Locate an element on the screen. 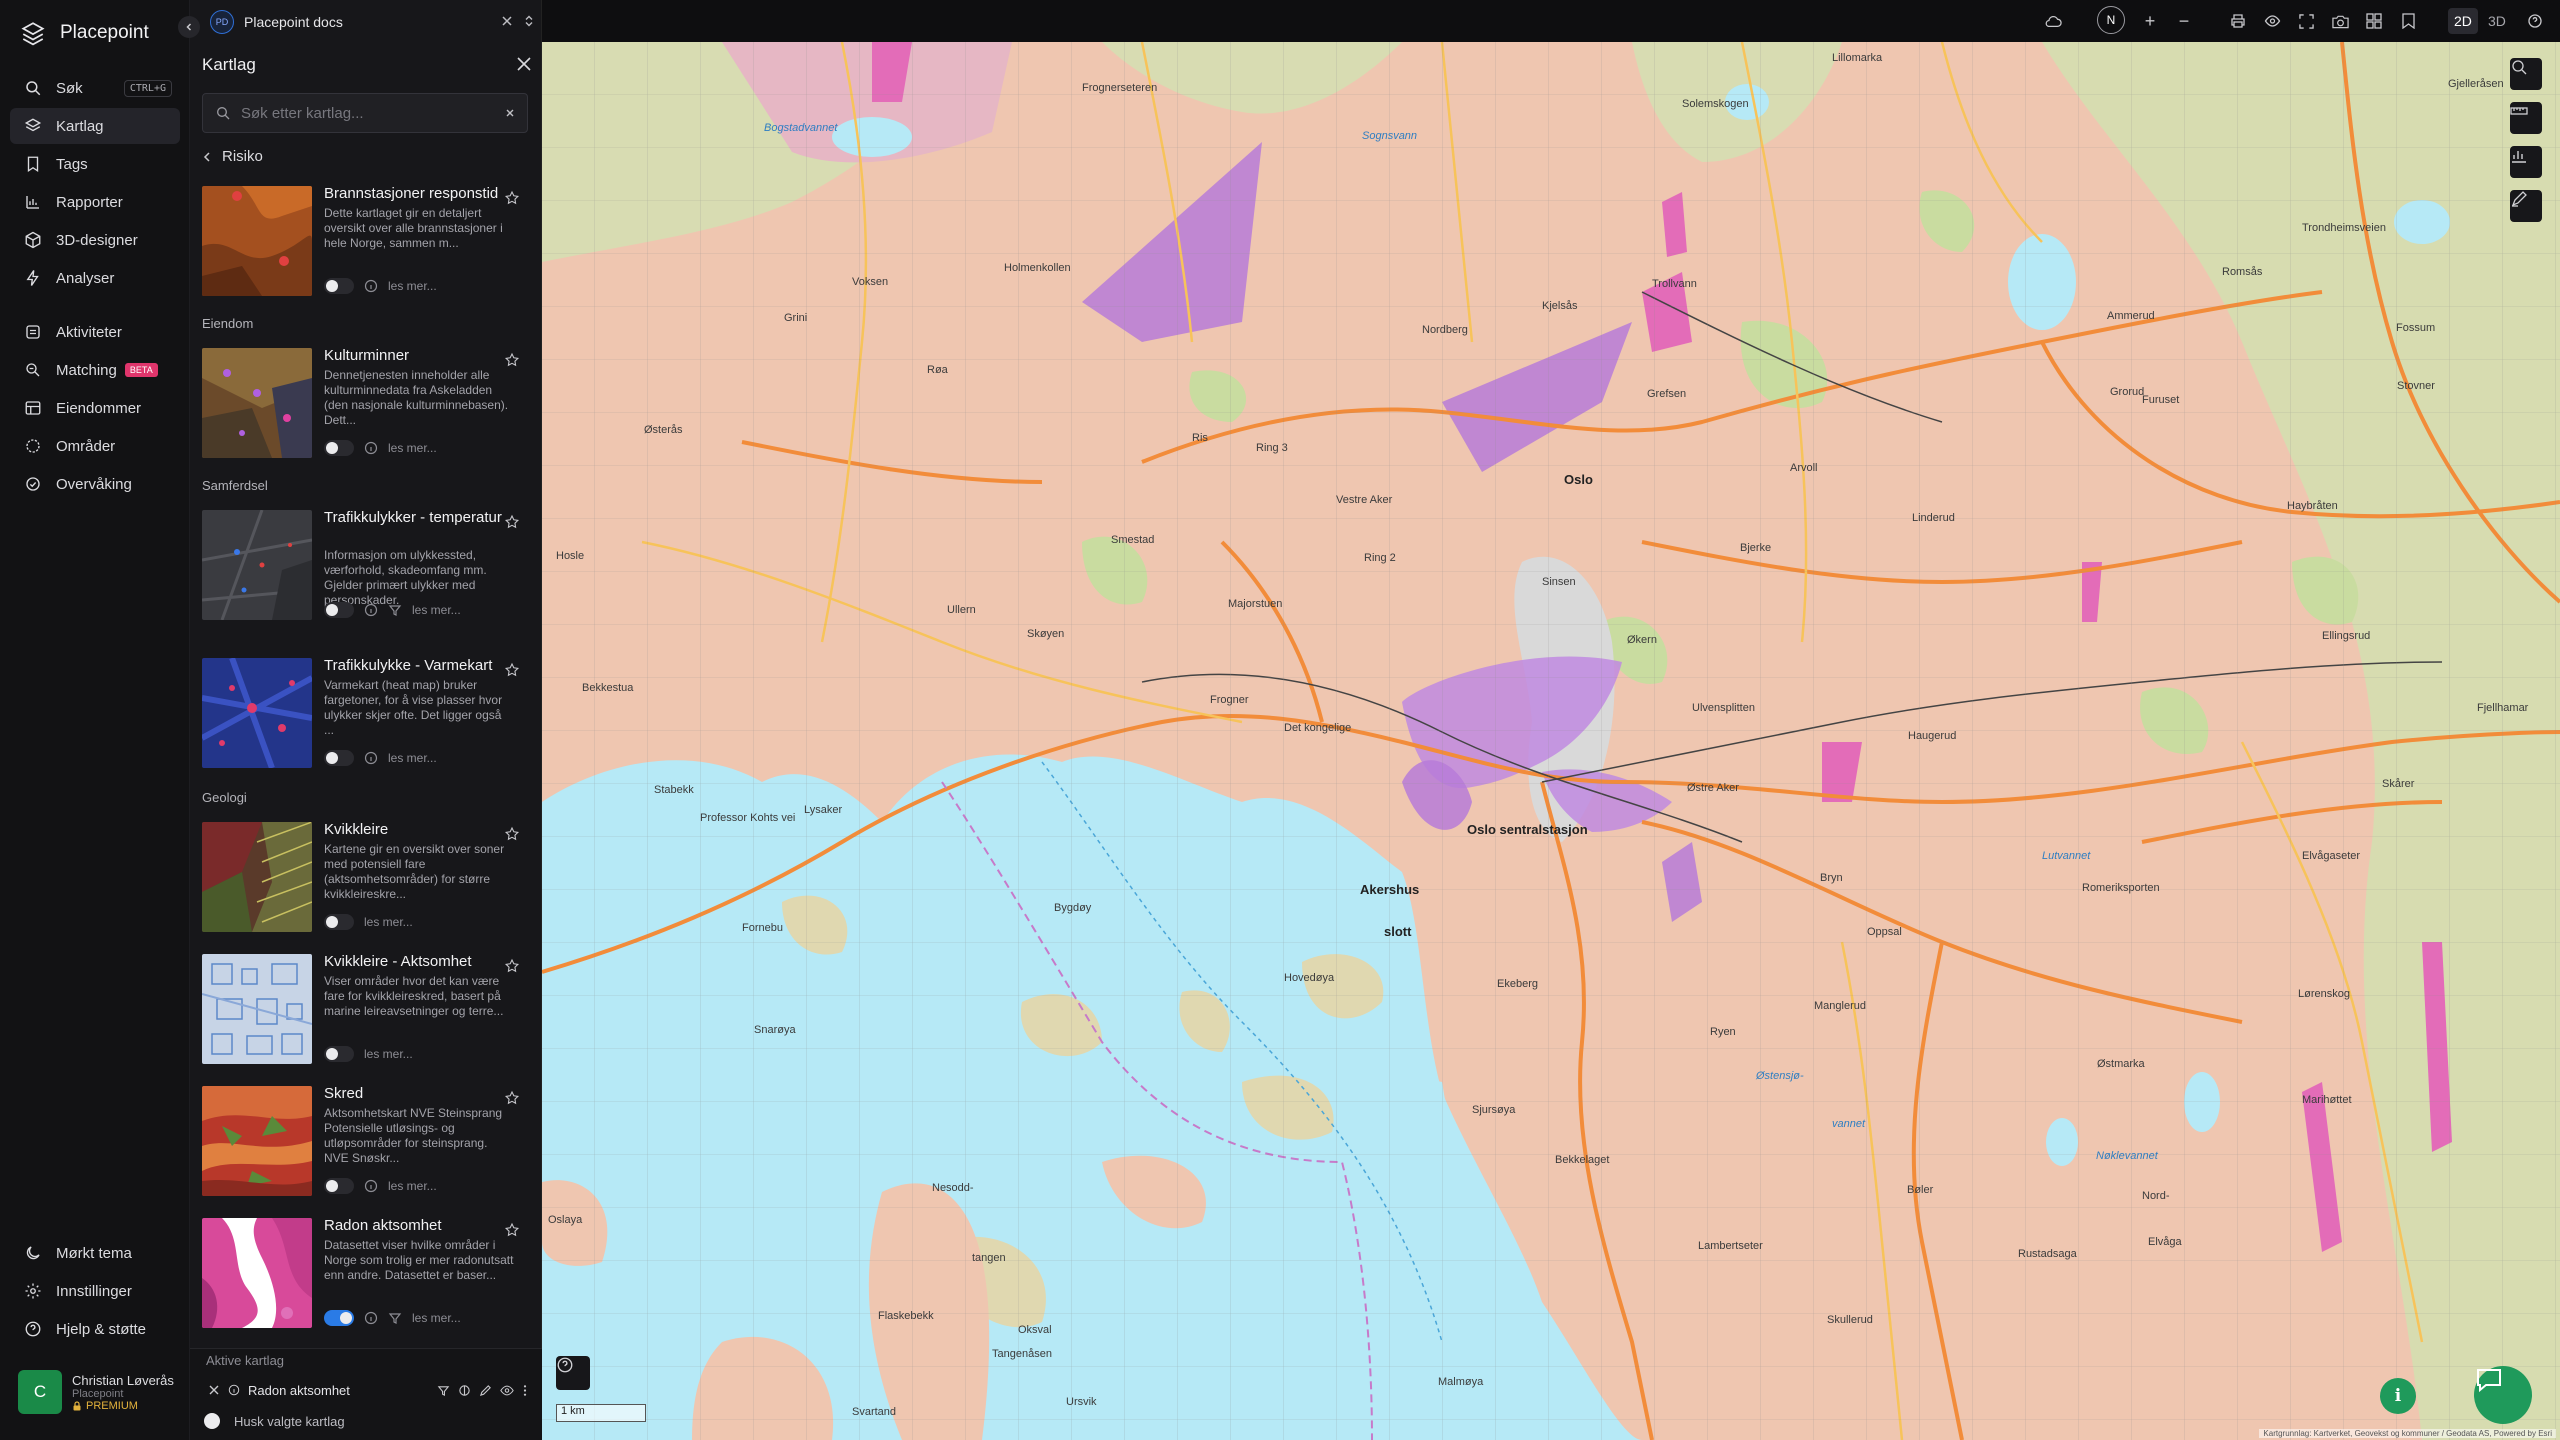  map-tool-statistics is located at coordinates (2526, 162).